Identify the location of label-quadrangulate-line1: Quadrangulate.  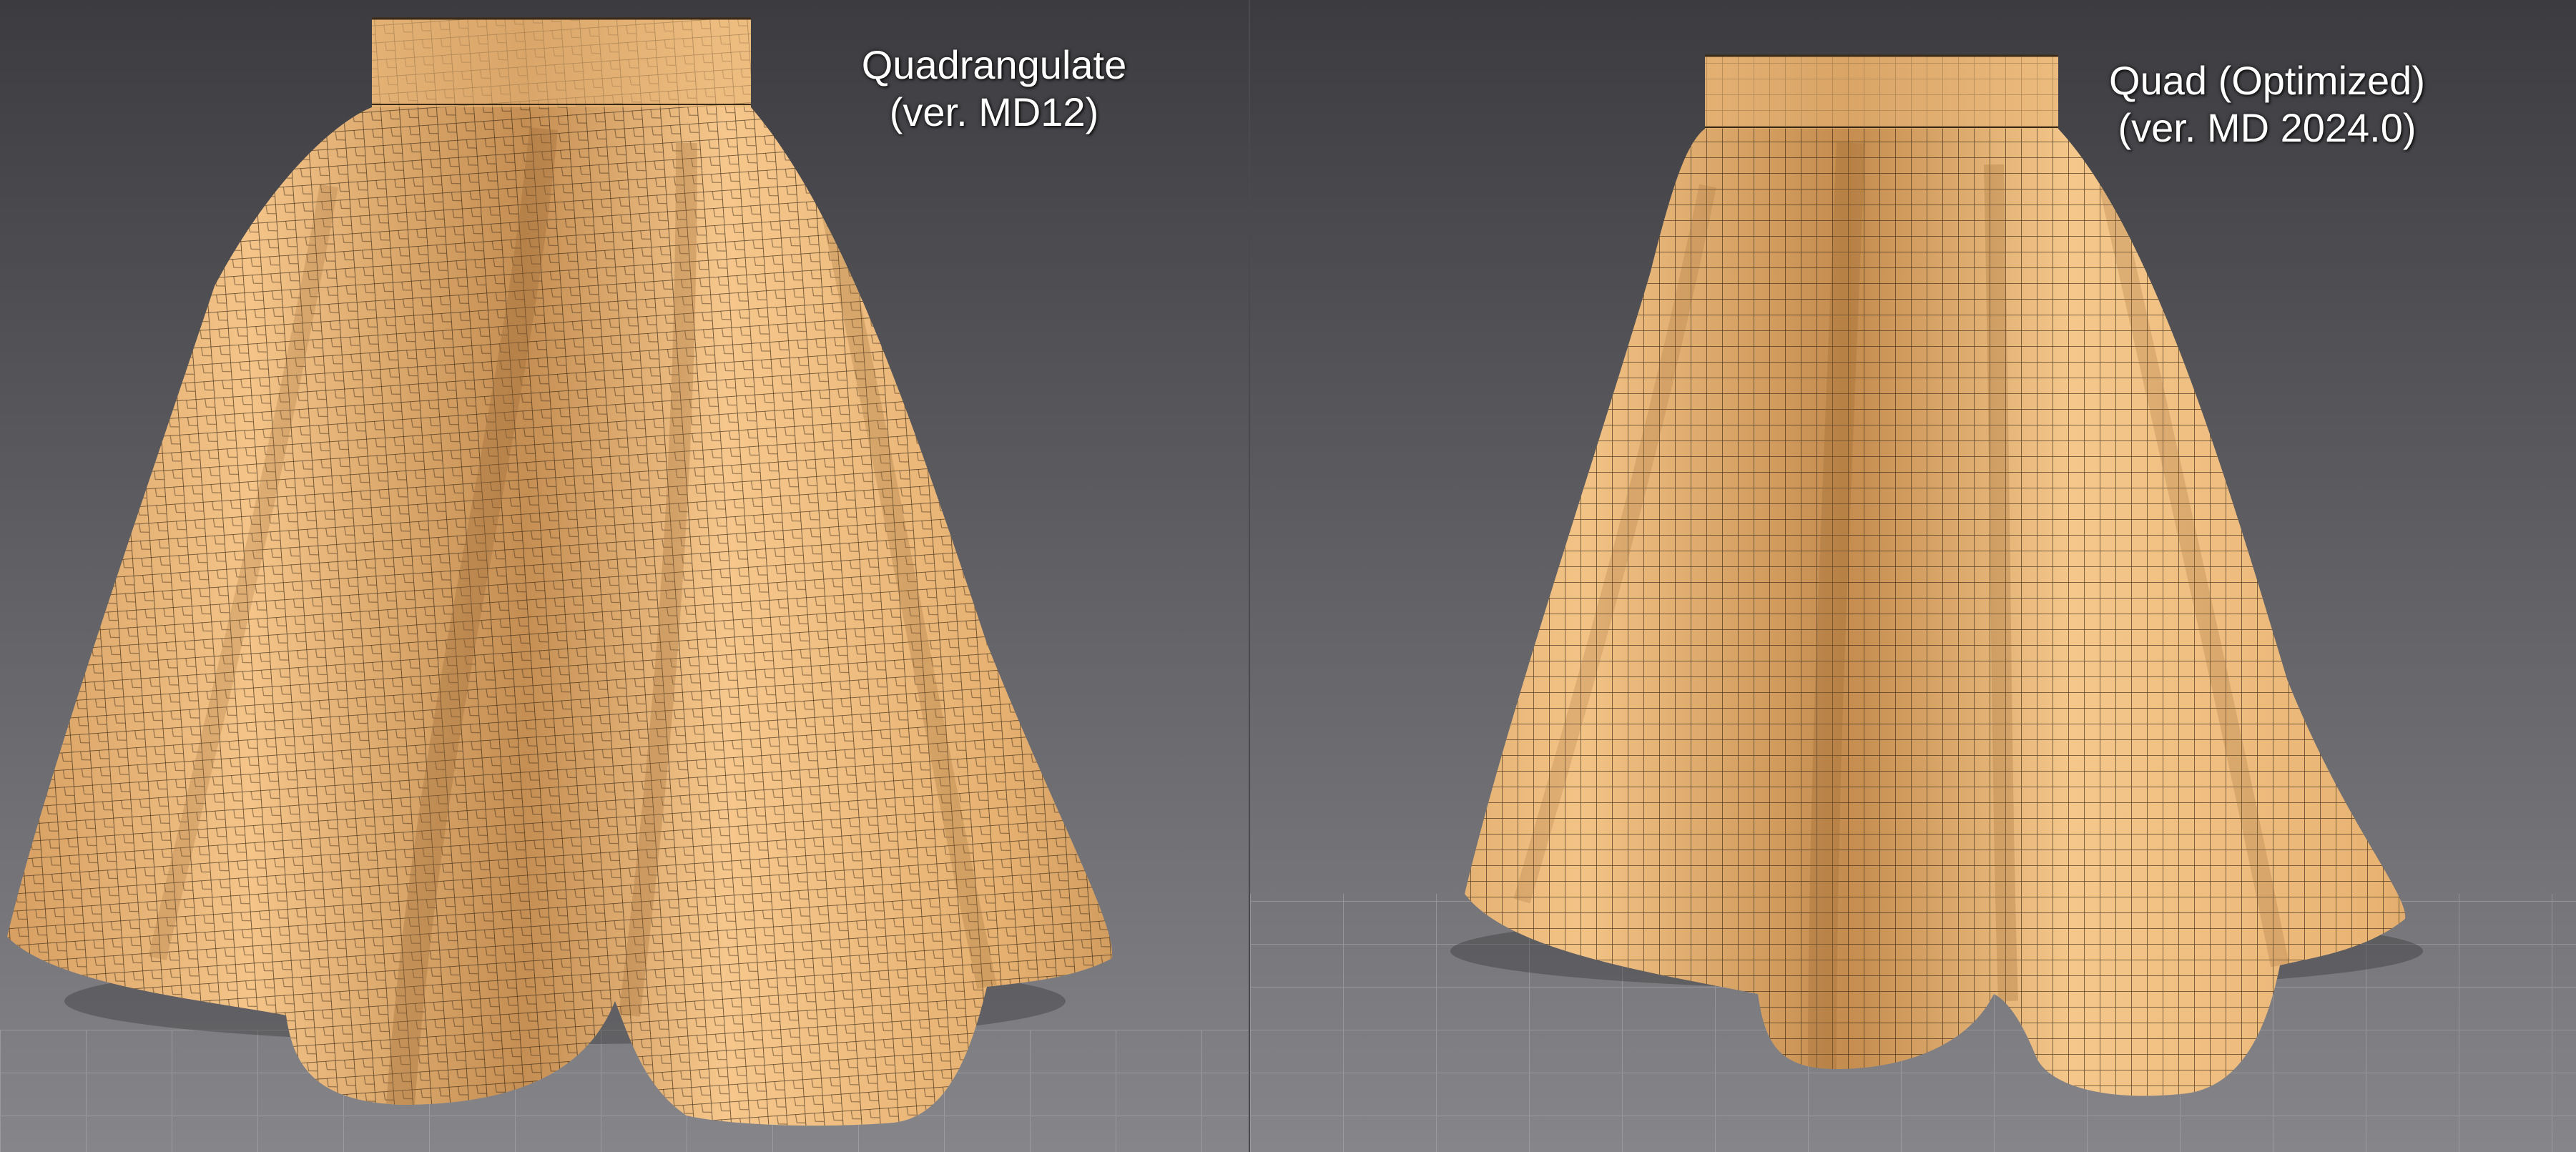
(994, 64).